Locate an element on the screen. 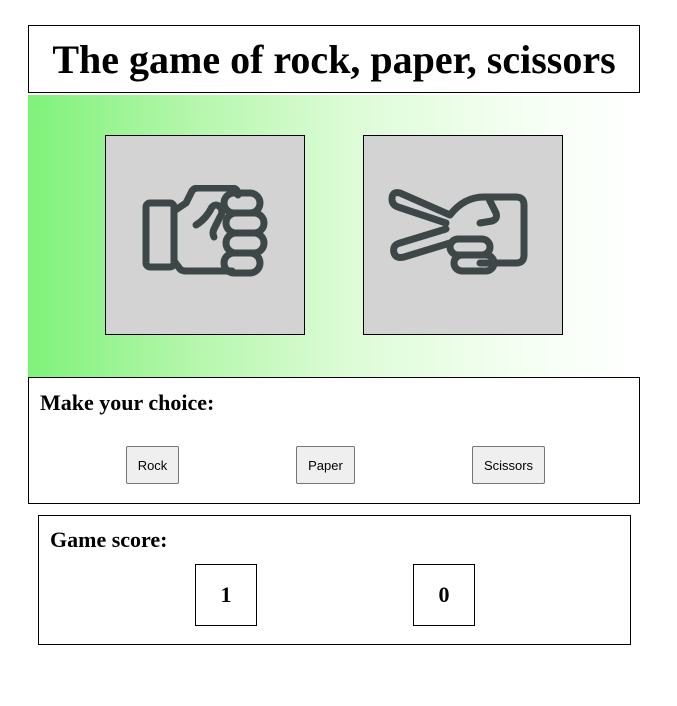 The height and width of the screenshot is (706, 677). computer-hand-card is located at coordinates (463, 235).